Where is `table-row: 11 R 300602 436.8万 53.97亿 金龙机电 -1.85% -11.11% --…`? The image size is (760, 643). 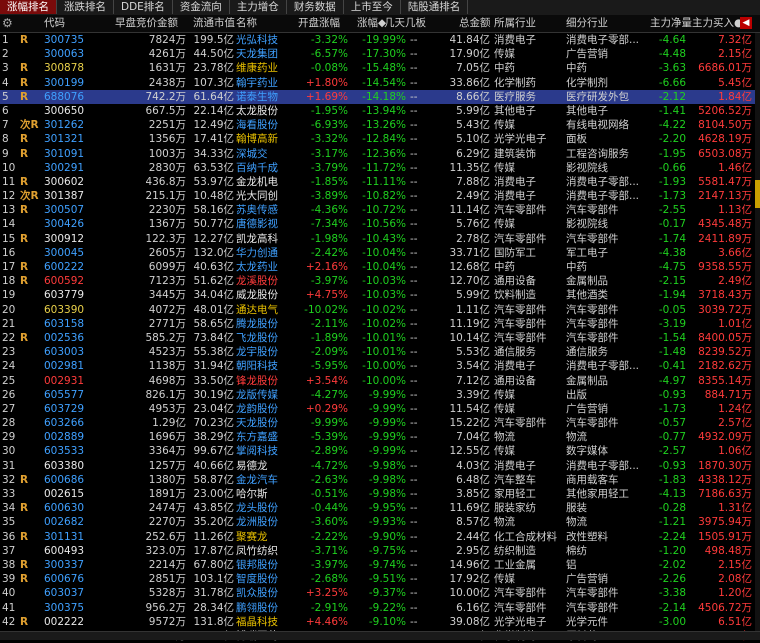
table-row: 11 R 300602 436.8万 53.97亿 金龙机电 -1.85% -11.11% --… is located at coordinates (380, 182).